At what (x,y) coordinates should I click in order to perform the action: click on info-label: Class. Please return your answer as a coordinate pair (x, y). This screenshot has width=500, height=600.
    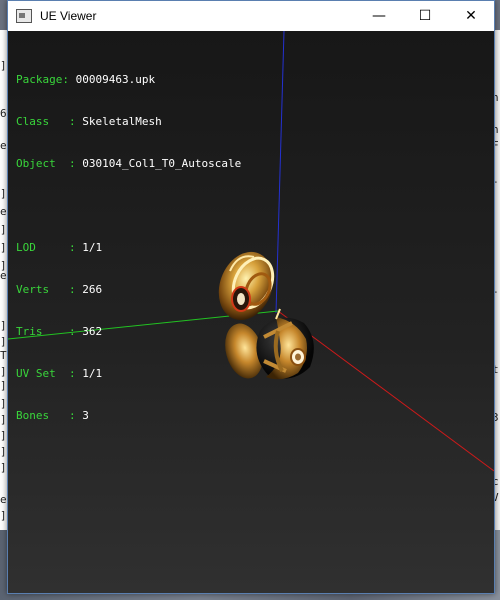
    Looking at the image, I should click on (33, 121).